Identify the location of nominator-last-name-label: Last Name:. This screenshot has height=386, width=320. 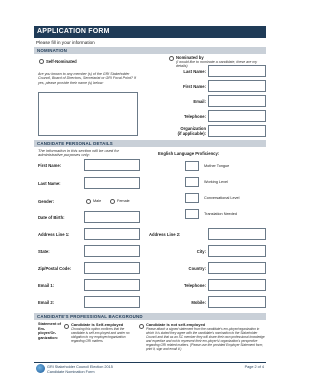
(194, 71).